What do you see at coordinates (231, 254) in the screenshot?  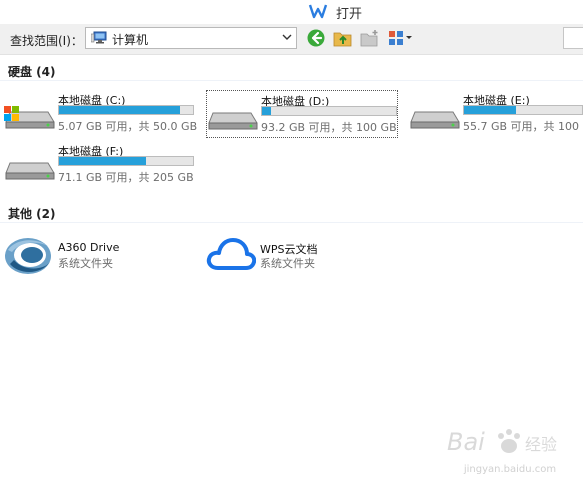 I see `wps-cloud-icon` at bounding box center [231, 254].